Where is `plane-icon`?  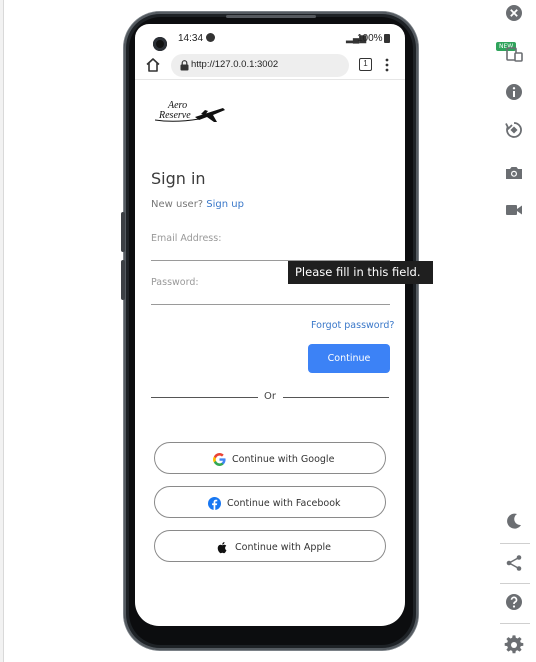 plane-icon is located at coordinates (190, 115).